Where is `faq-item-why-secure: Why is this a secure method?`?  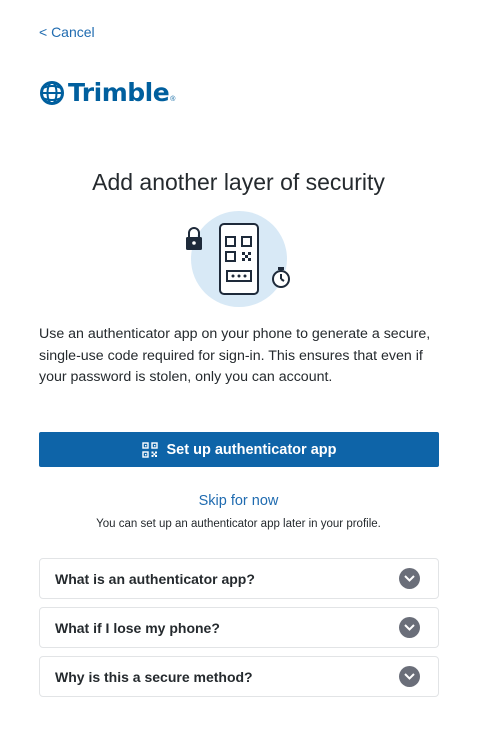 faq-item-why-secure: Why is this a secure method? is located at coordinates (239, 676).